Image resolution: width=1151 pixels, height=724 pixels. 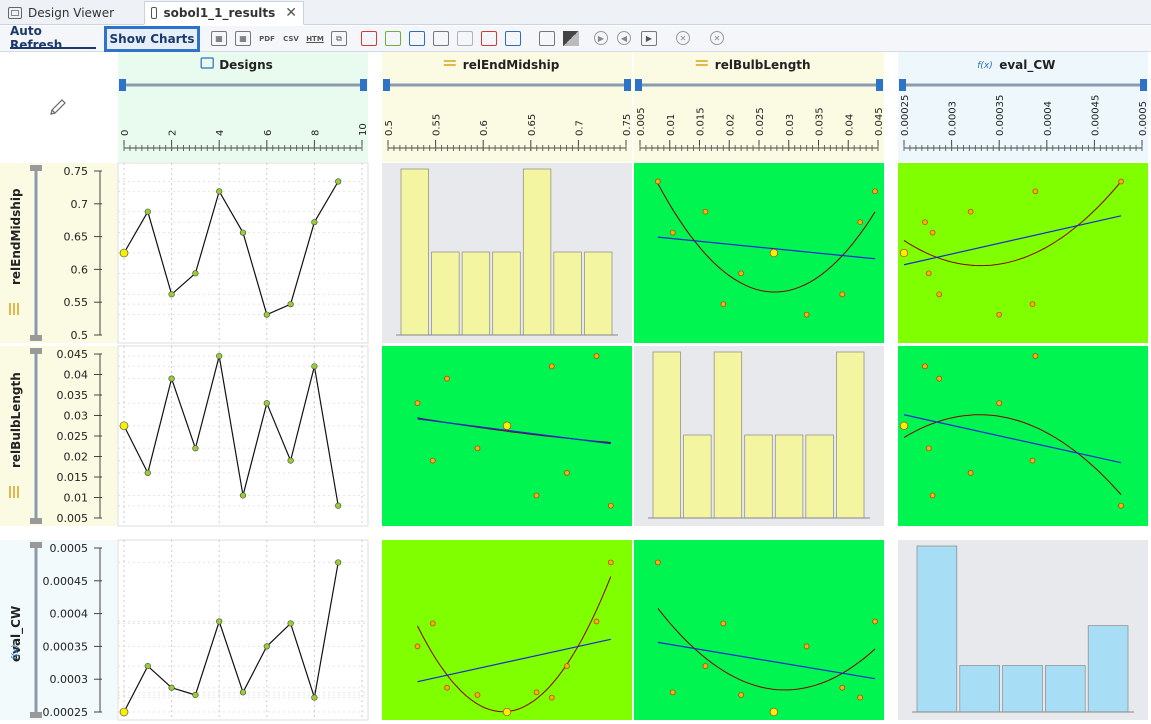 I want to click on function-icon: f(x), so click(x=985, y=66).